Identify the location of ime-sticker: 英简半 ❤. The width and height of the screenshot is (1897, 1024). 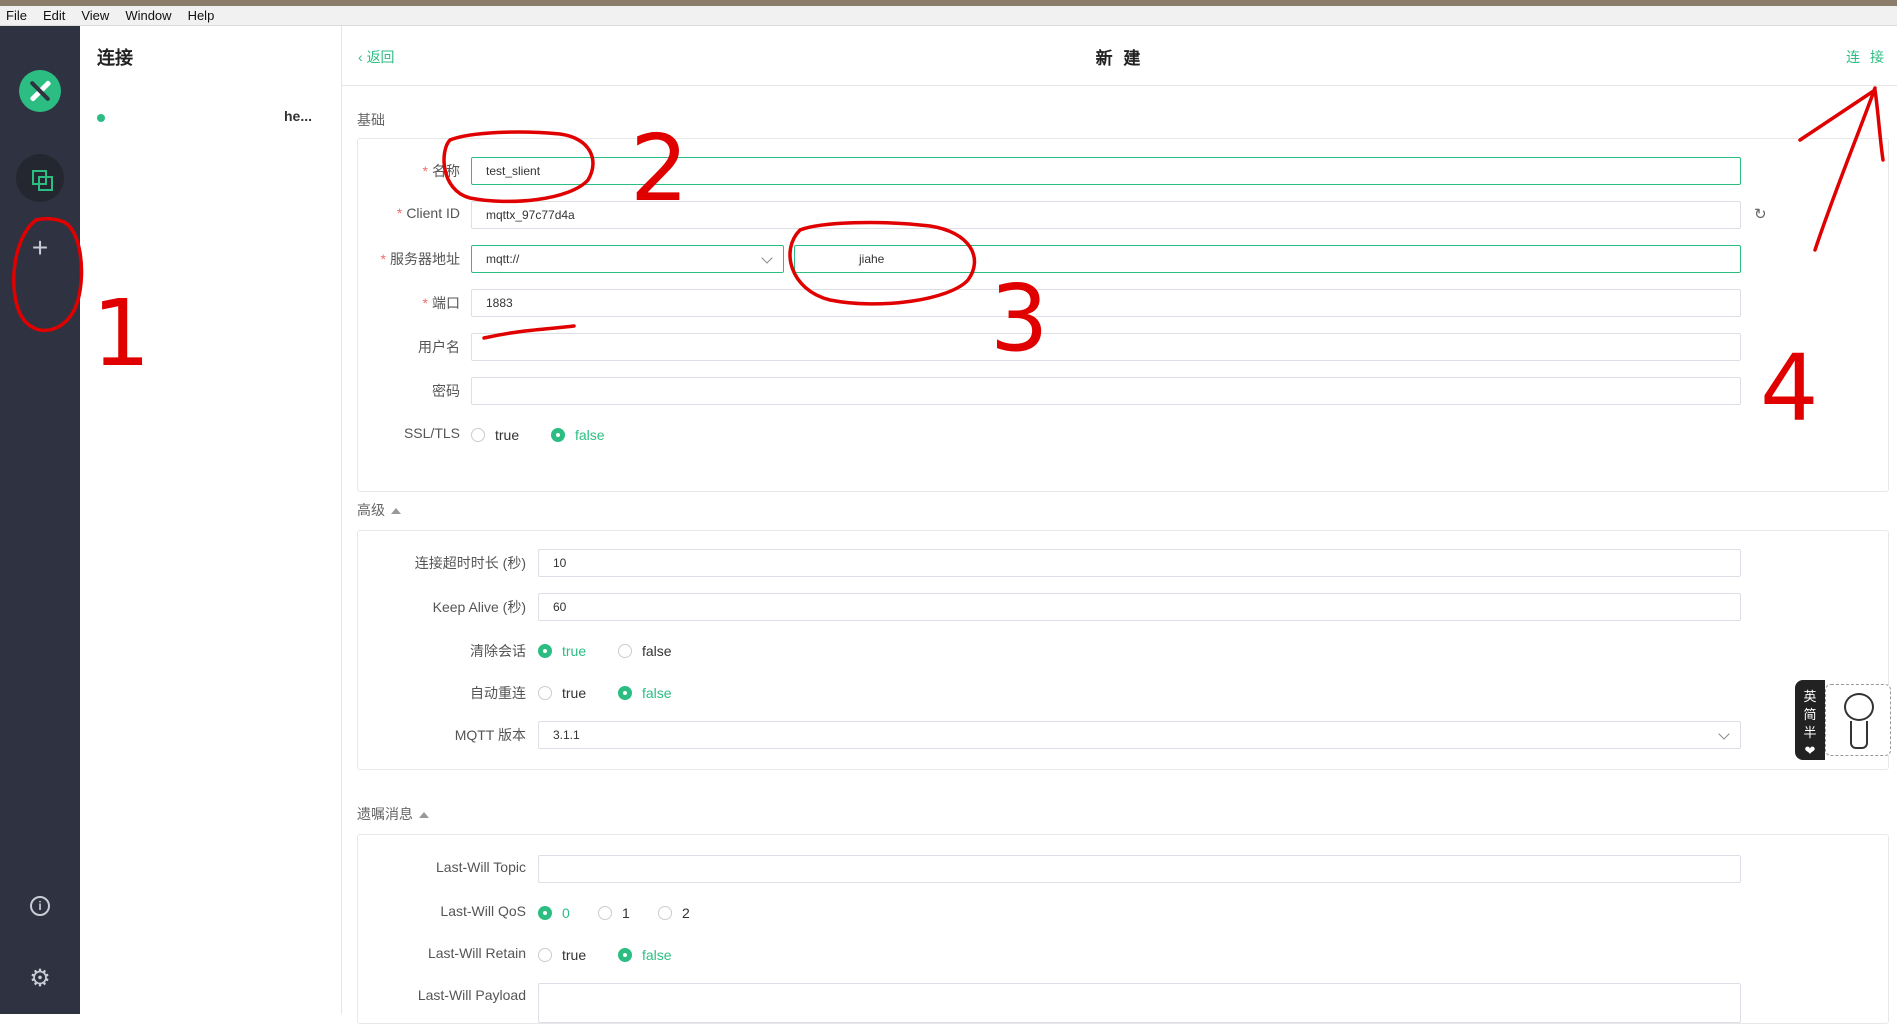
(1845, 720).